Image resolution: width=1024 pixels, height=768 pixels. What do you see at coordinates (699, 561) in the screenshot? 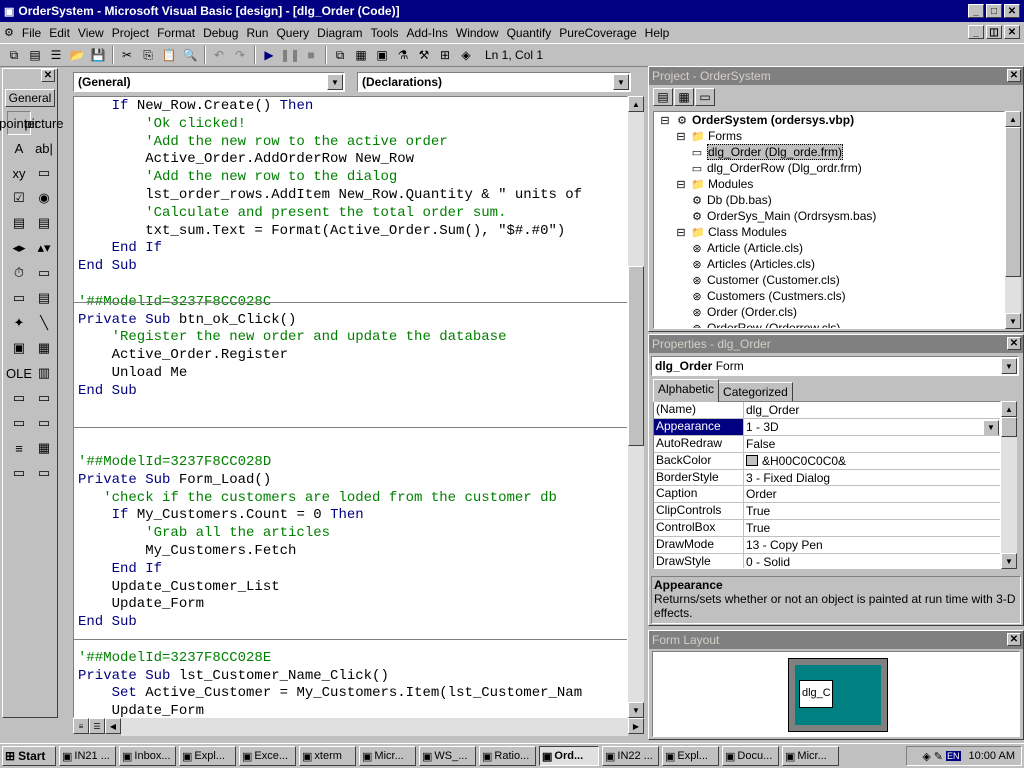
I see `property-name: DrawStyle` at bounding box center [699, 561].